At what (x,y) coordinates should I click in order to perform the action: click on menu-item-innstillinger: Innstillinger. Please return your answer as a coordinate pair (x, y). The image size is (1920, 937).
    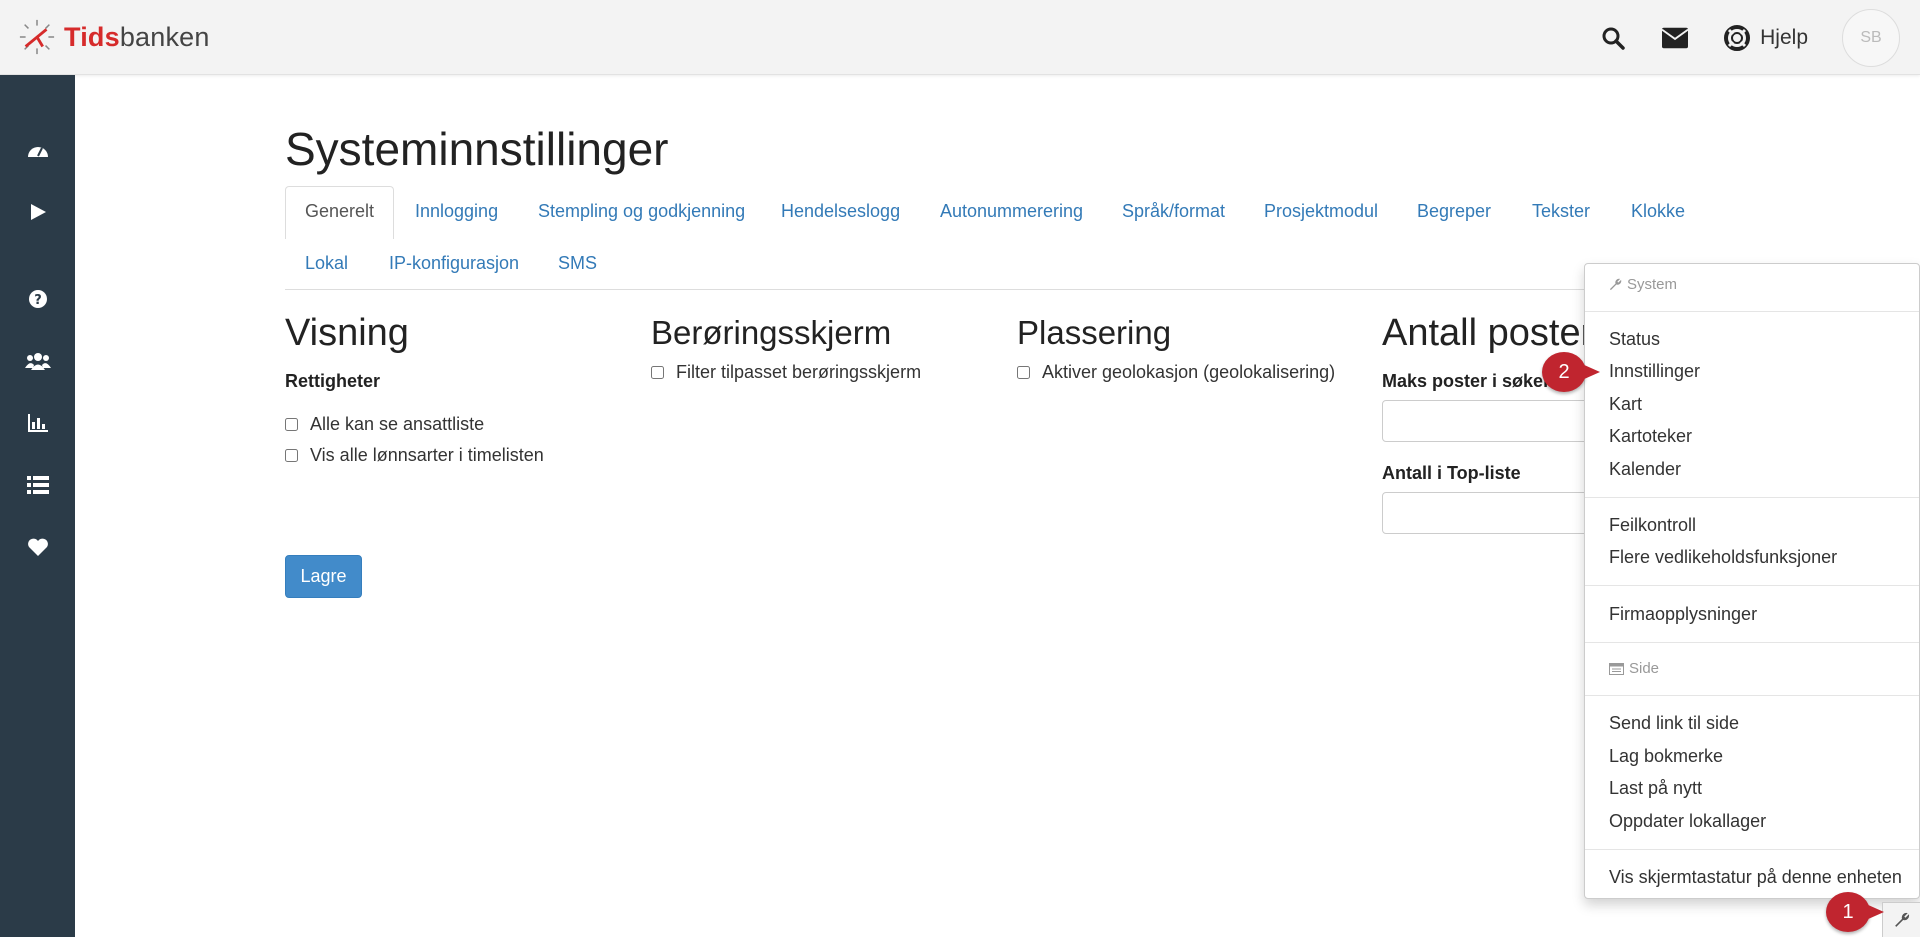
    Looking at the image, I should click on (1654, 371).